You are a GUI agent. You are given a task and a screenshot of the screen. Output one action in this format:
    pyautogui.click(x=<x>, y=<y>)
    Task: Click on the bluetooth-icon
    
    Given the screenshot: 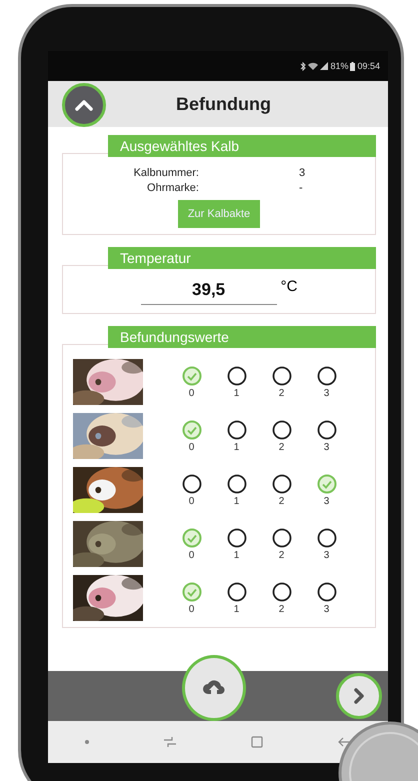 What is the action you would take?
    pyautogui.click(x=303, y=66)
    